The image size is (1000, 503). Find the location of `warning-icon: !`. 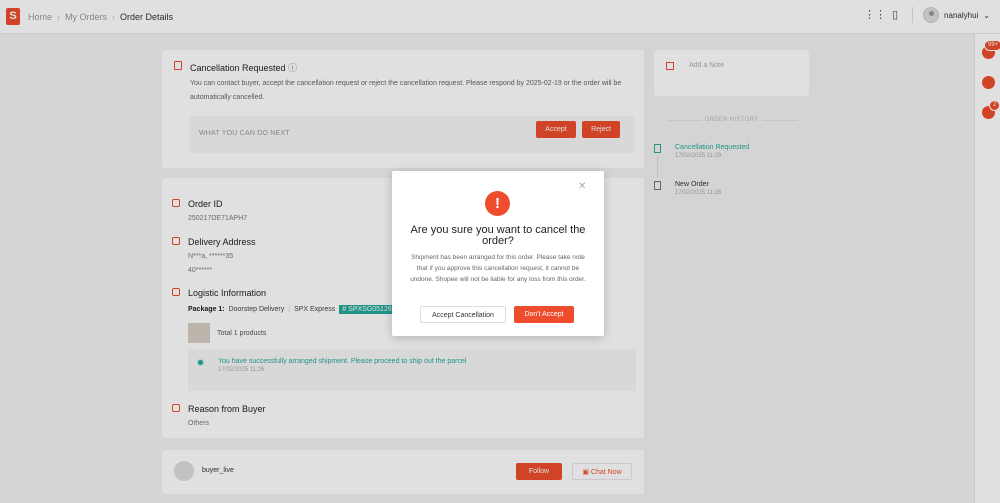

warning-icon: ! is located at coordinates (497, 203).